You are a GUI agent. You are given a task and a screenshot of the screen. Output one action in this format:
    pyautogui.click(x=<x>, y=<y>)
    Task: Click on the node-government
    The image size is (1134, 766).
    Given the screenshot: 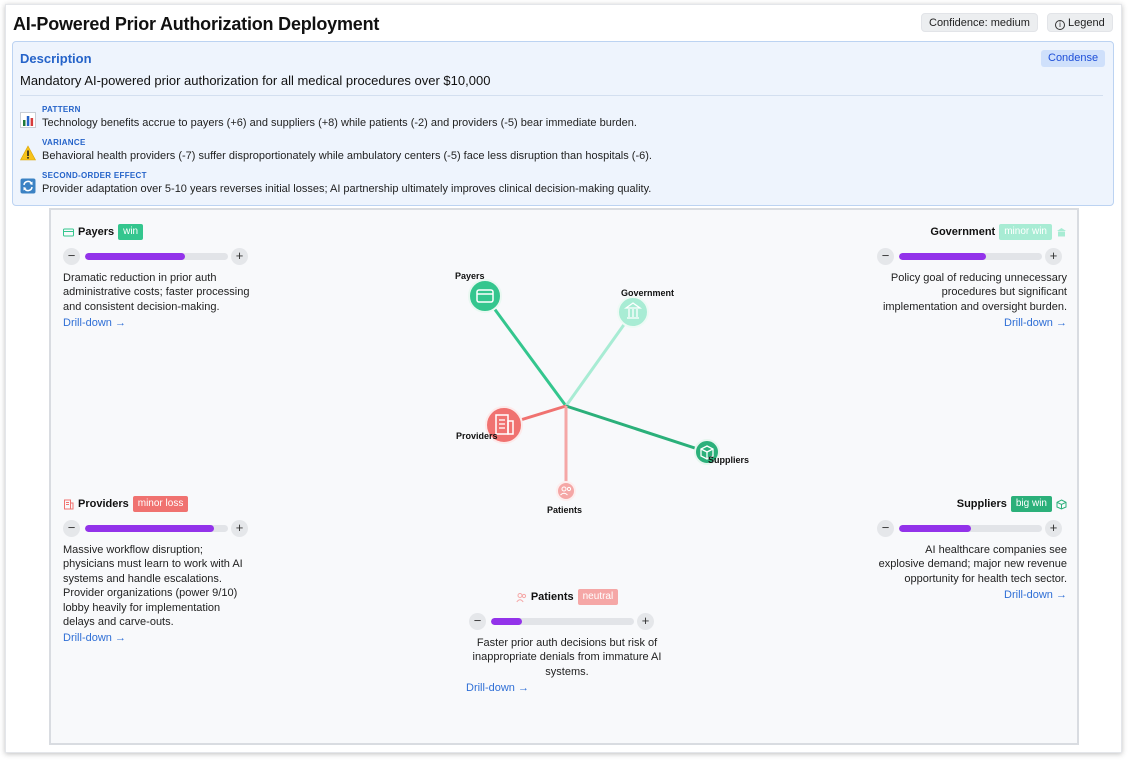 What is the action you would take?
    pyautogui.click(x=633, y=312)
    